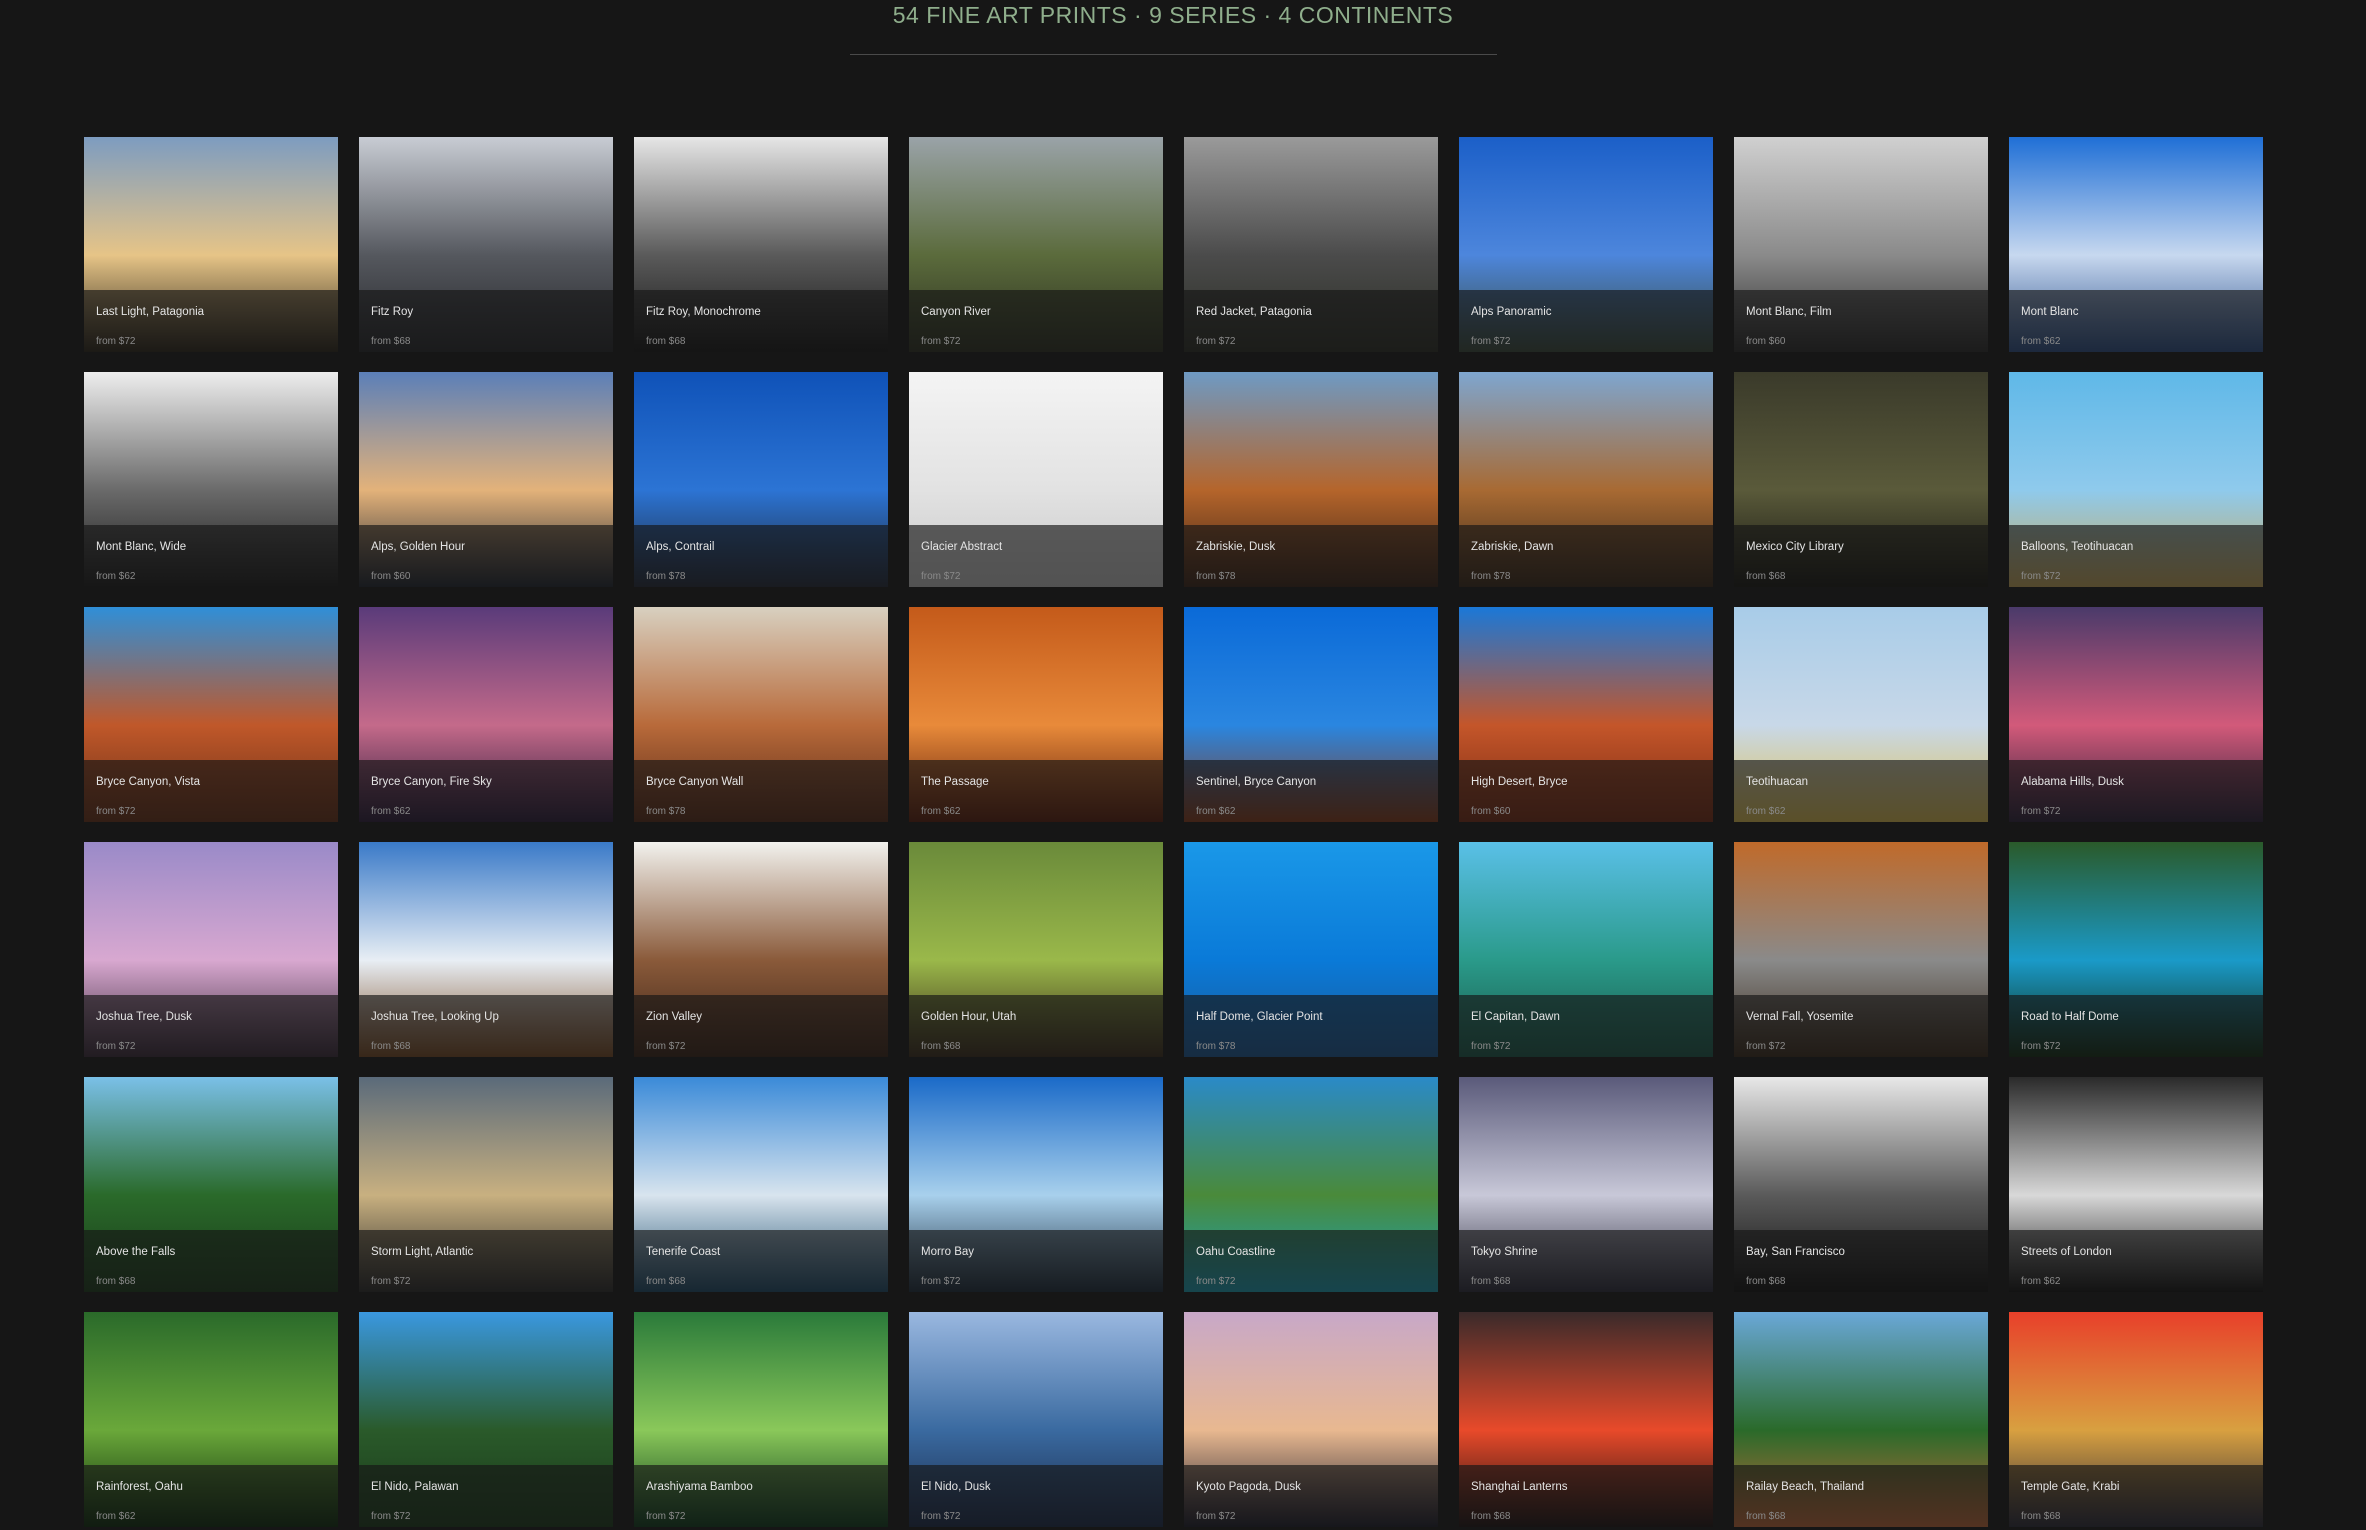  Describe the element at coordinates (1515, 1017) in the screenshot. I see `print-title: El Capitan, Dawn` at that location.